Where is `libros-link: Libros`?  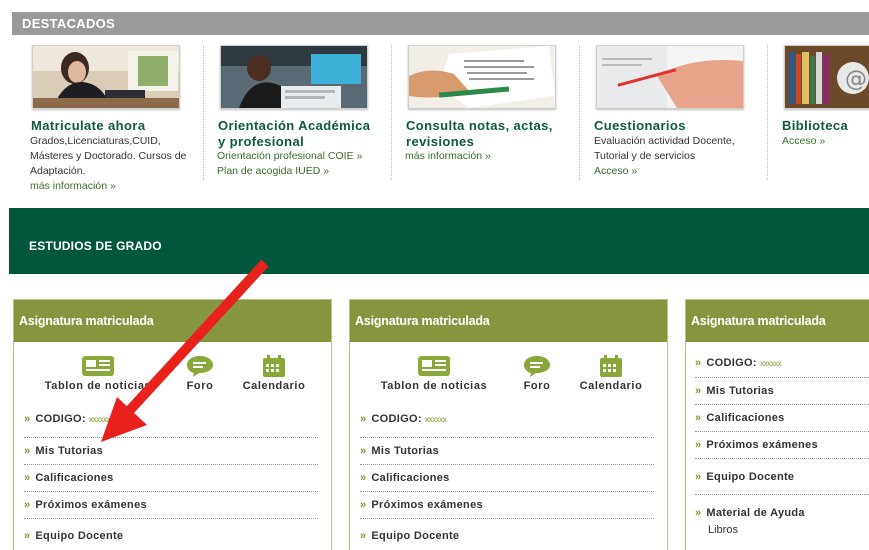 libros-link: Libros is located at coordinates (723, 530).